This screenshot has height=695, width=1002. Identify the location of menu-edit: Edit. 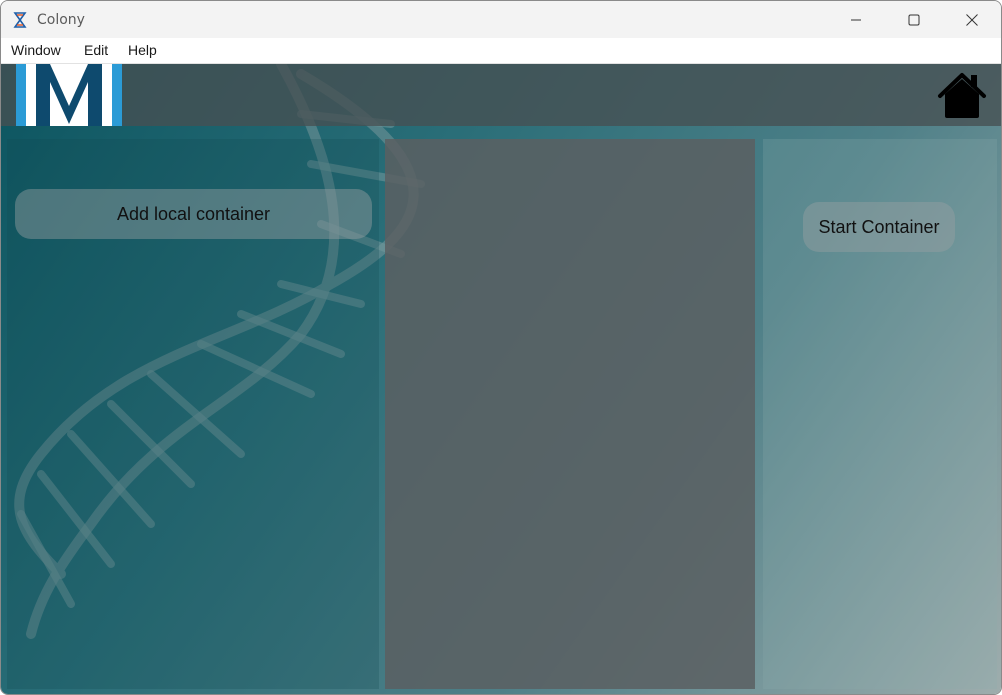
(96, 50).